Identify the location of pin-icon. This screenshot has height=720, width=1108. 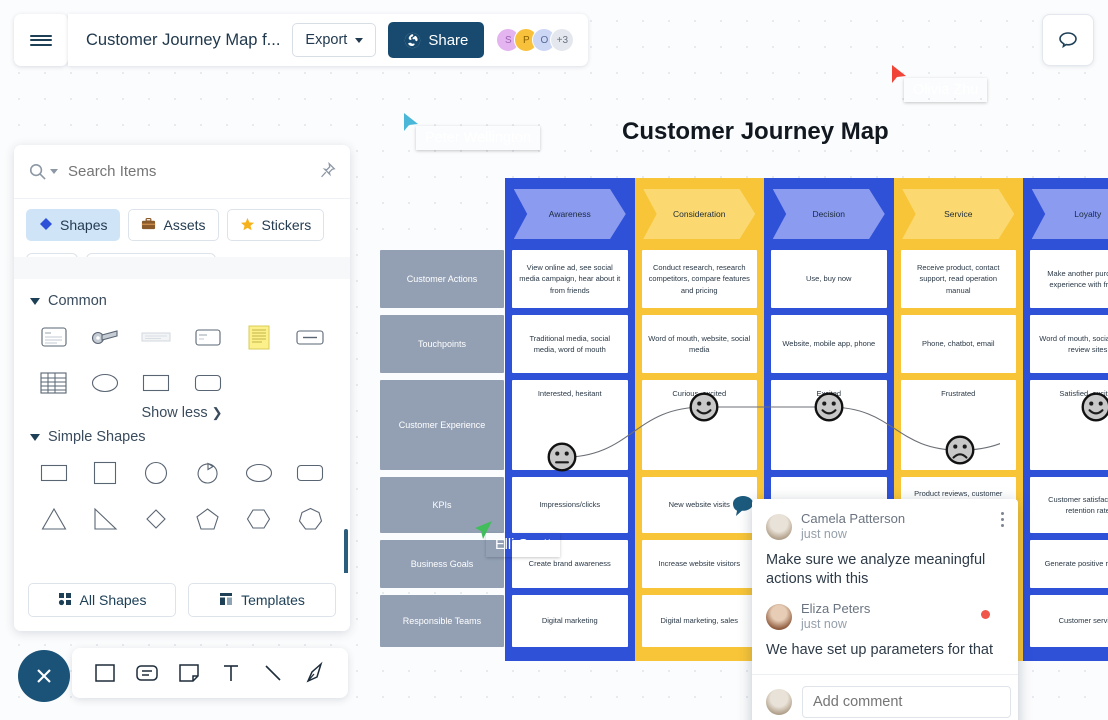
(327, 172).